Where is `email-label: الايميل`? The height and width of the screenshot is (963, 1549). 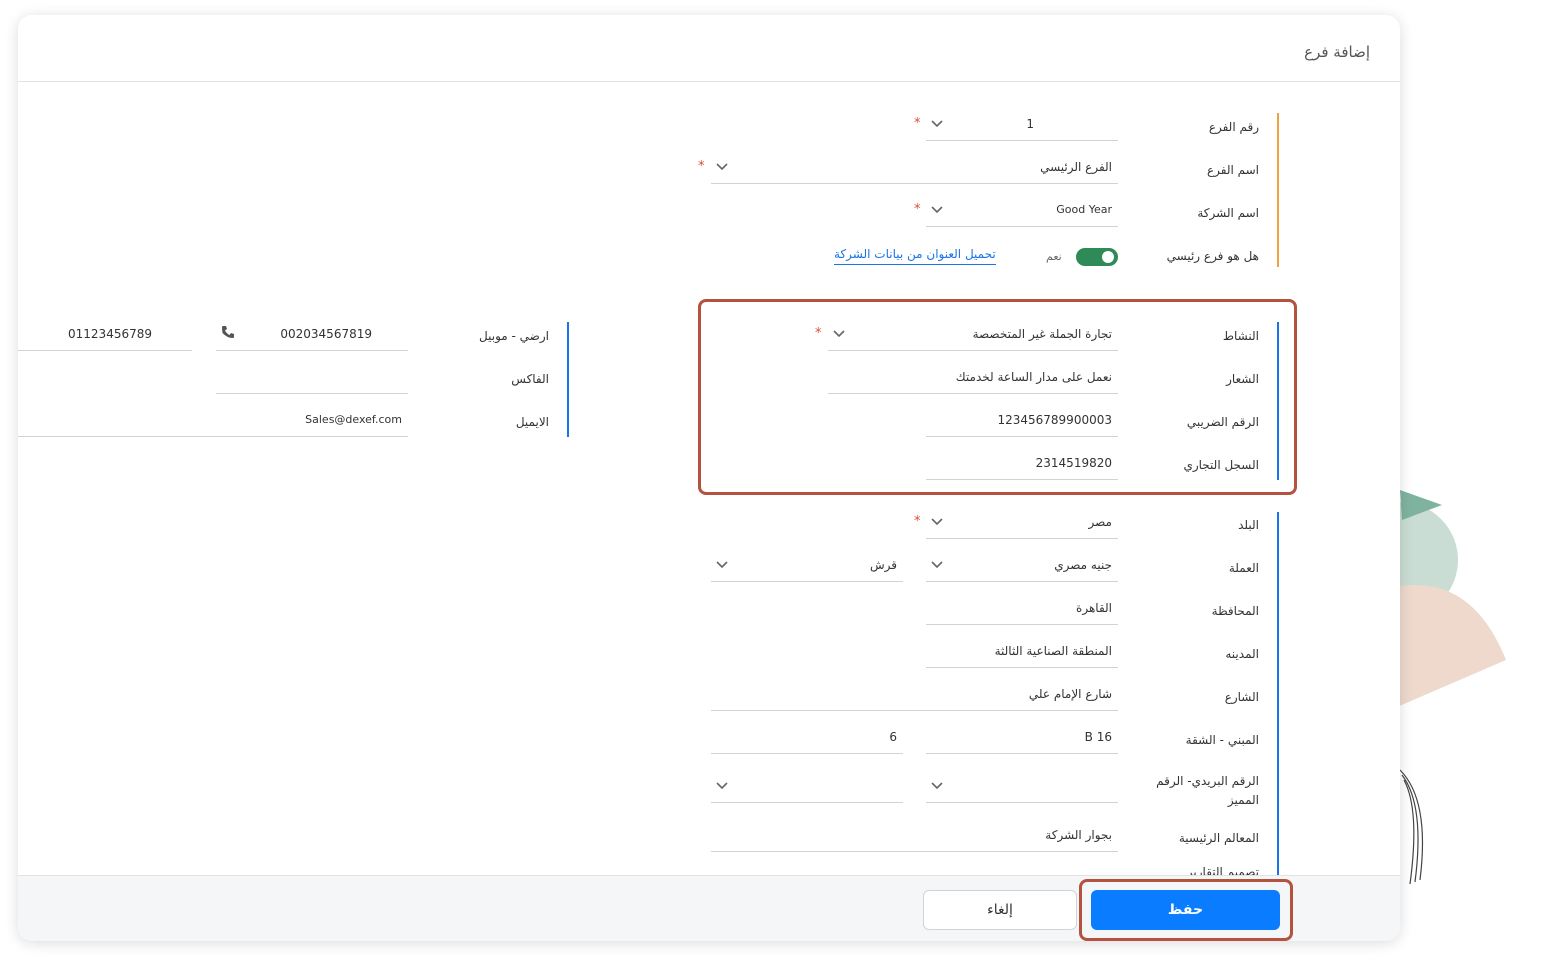 email-label: الايميل is located at coordinates (532, 422).